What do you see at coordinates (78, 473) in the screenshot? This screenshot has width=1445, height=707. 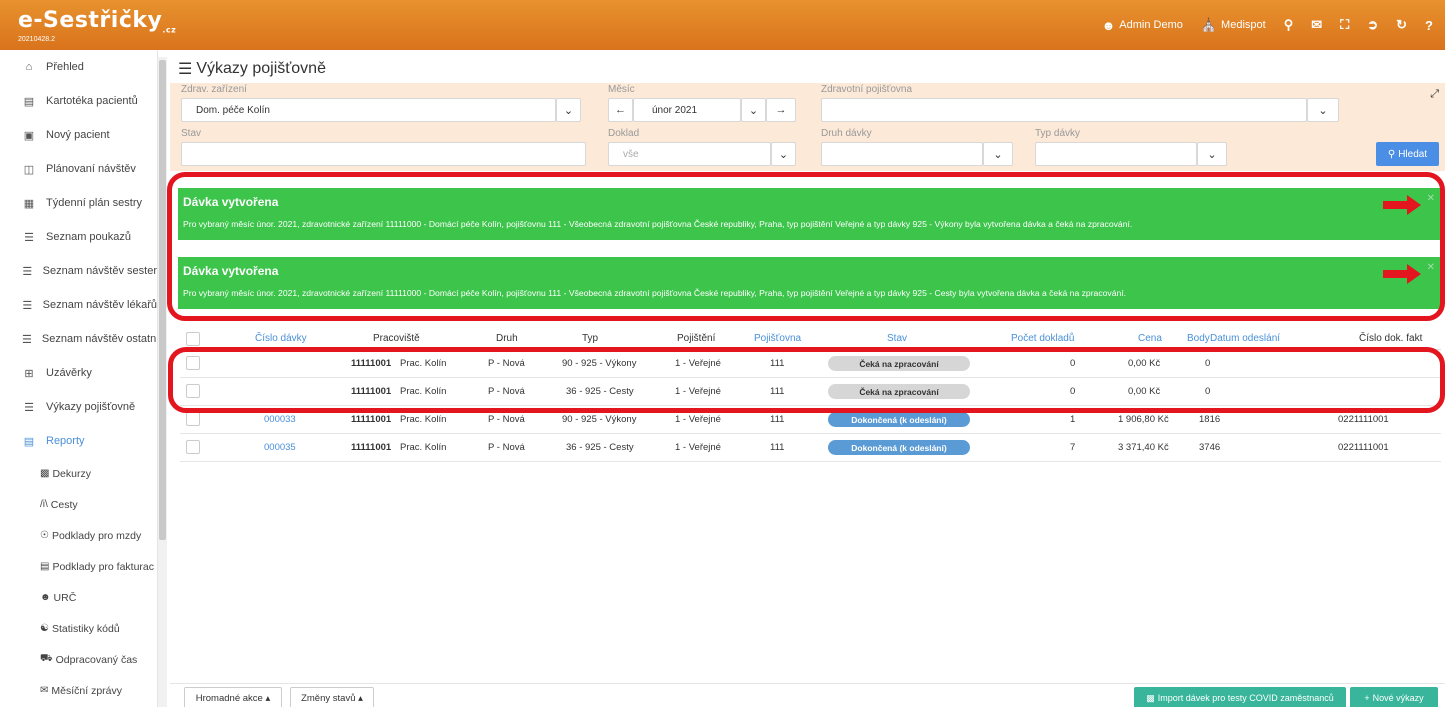 I see `sidebar-sub-dekurzy: ▩ Dekurzy` at bounding box center [78, 473].